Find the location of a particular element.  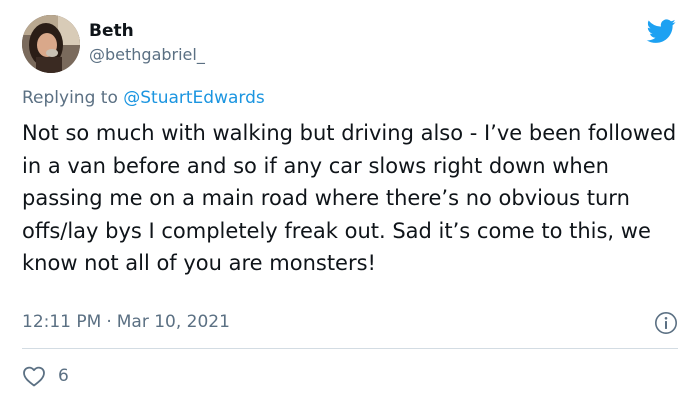

info-icon is located at coordinates (666, 323).